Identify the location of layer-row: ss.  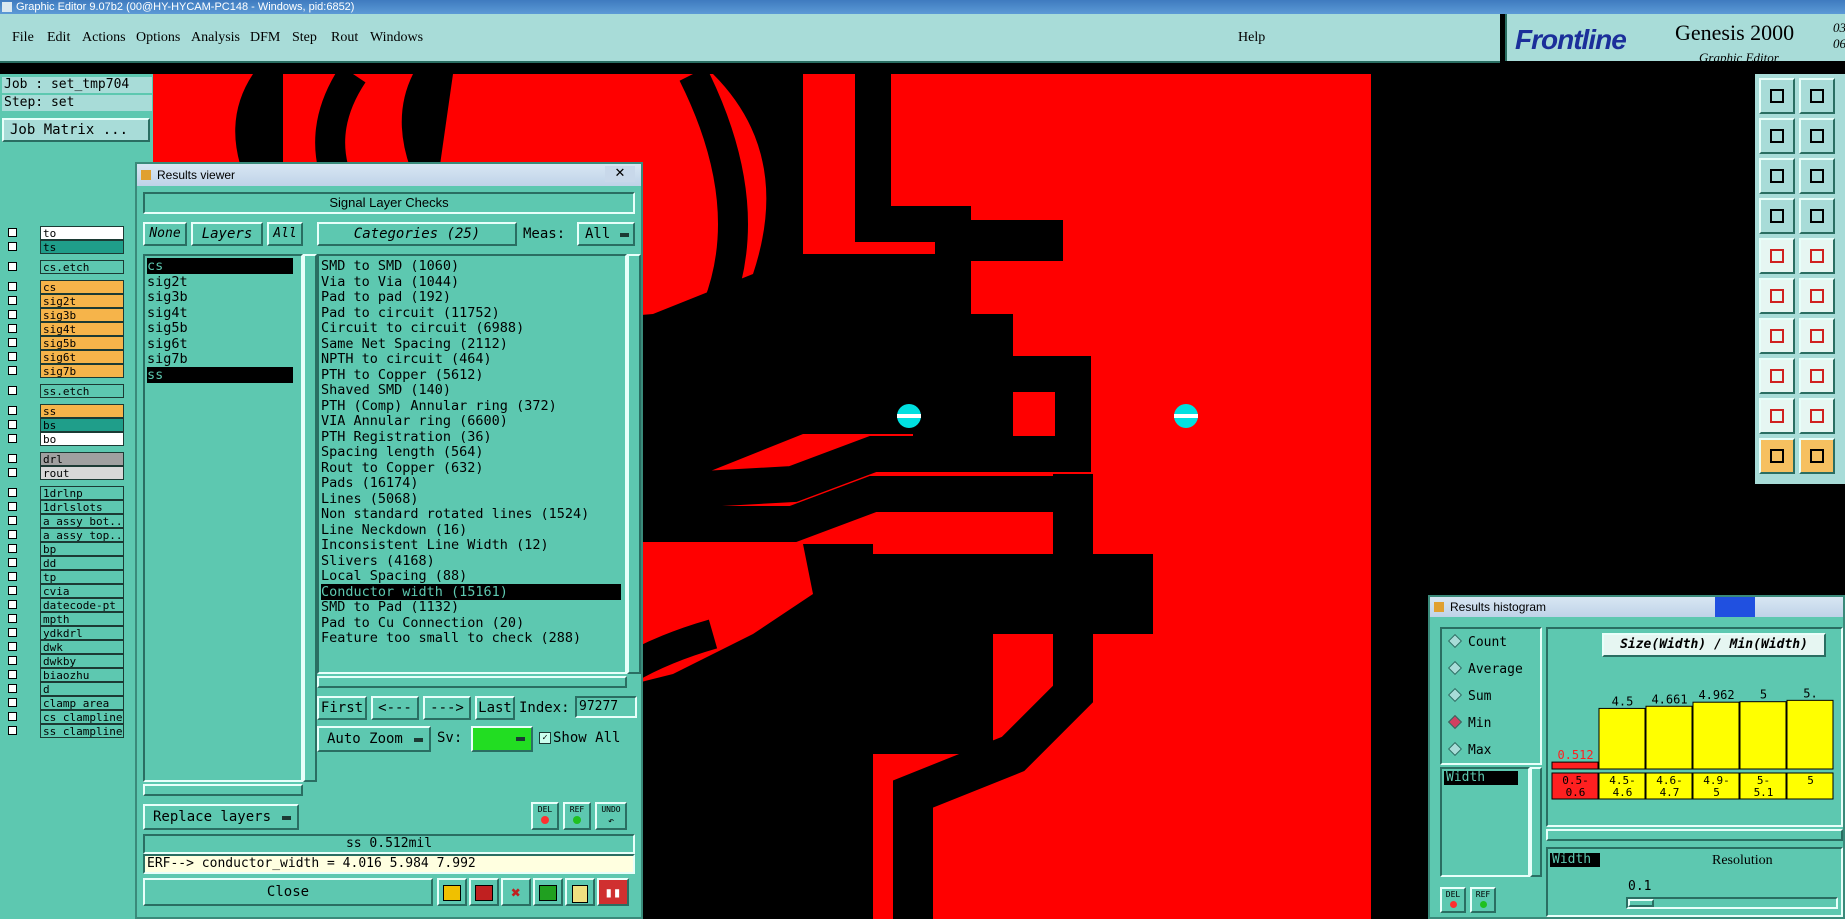
(64, 411).